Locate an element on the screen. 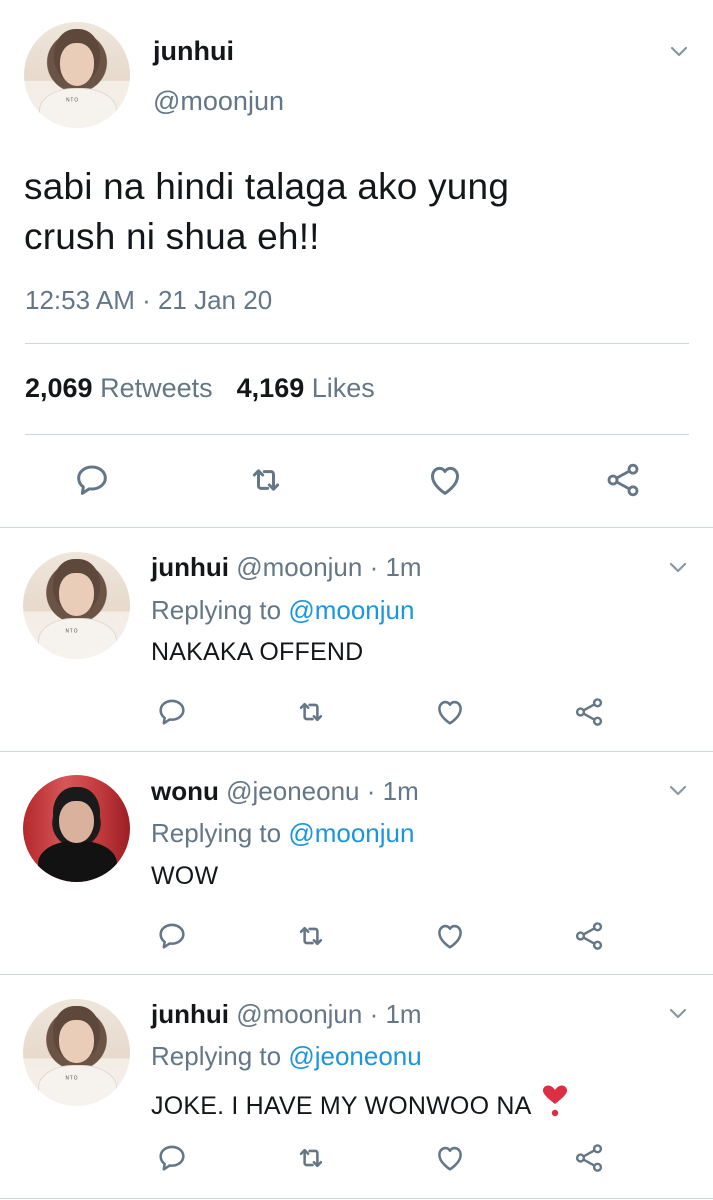  reply-text: WOW is located at coordinates (185, 876).